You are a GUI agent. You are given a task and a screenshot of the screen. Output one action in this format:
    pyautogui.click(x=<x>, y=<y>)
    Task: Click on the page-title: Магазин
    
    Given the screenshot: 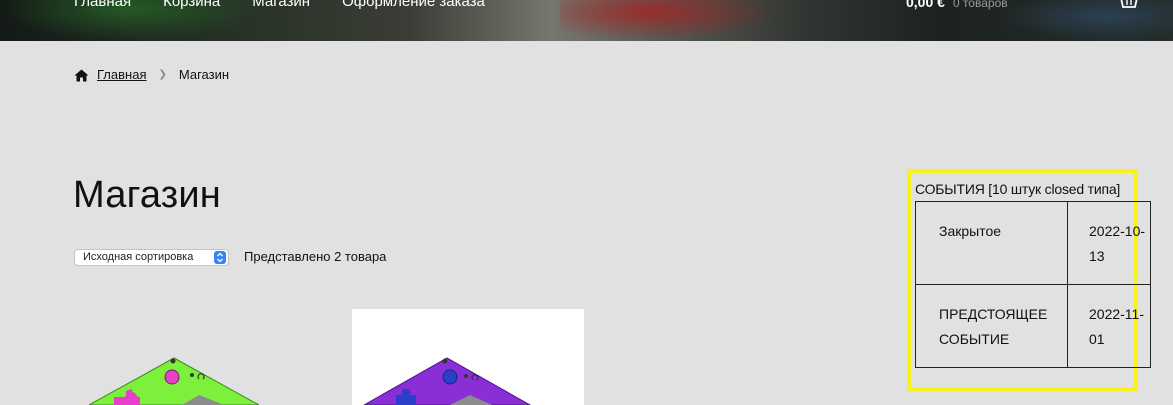 What is the action you would take?
    pyautogui.click(x=147, y=195)
    